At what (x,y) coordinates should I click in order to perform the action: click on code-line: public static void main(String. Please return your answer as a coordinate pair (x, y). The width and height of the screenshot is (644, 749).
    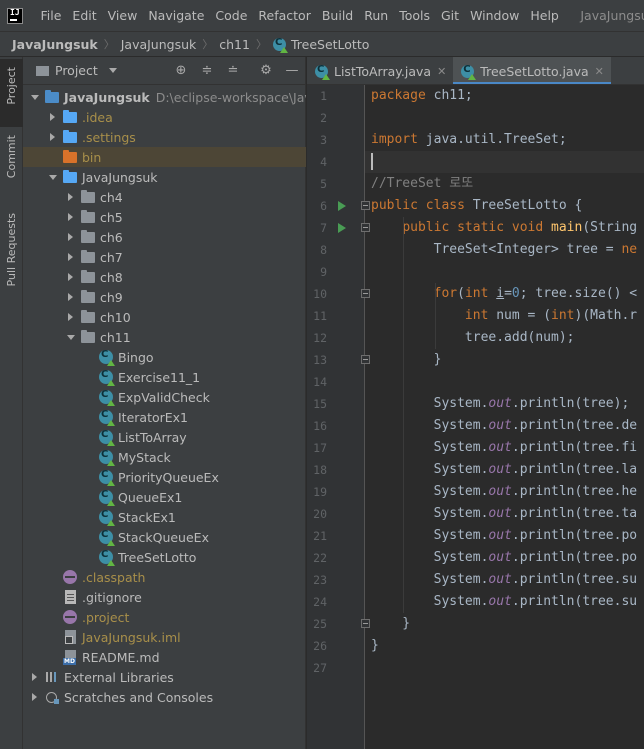
    Looking at the image, I should click on (504, 228).